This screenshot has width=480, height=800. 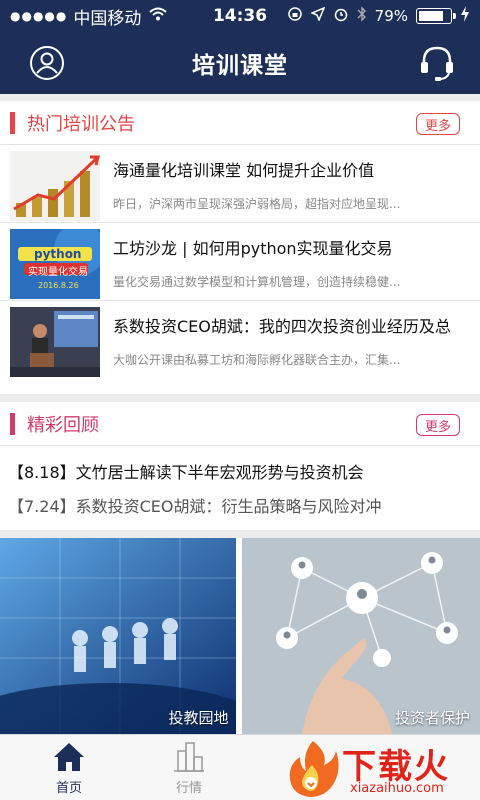 I want to click on section-title: 热门培训公告, so click(x=81, y=124).